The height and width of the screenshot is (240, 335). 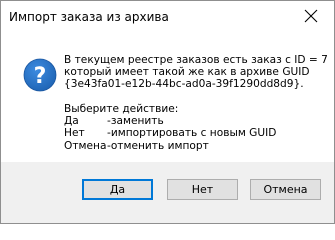 I want to click on no-button: Нет, so click(x=202, y=189).